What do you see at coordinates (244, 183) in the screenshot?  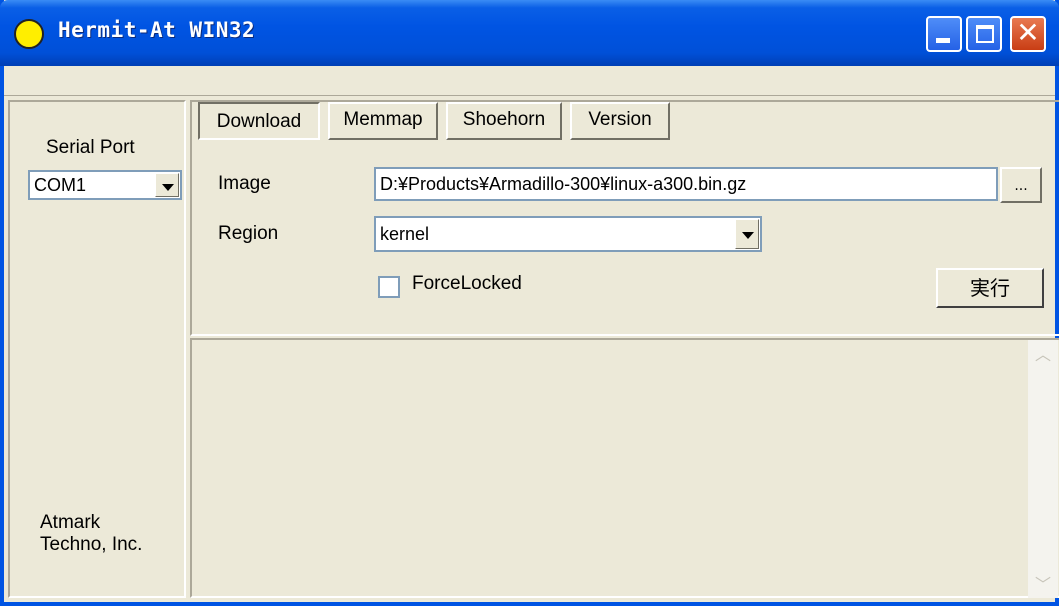 I see `image-label: Image` at bounding box center [244, 183].